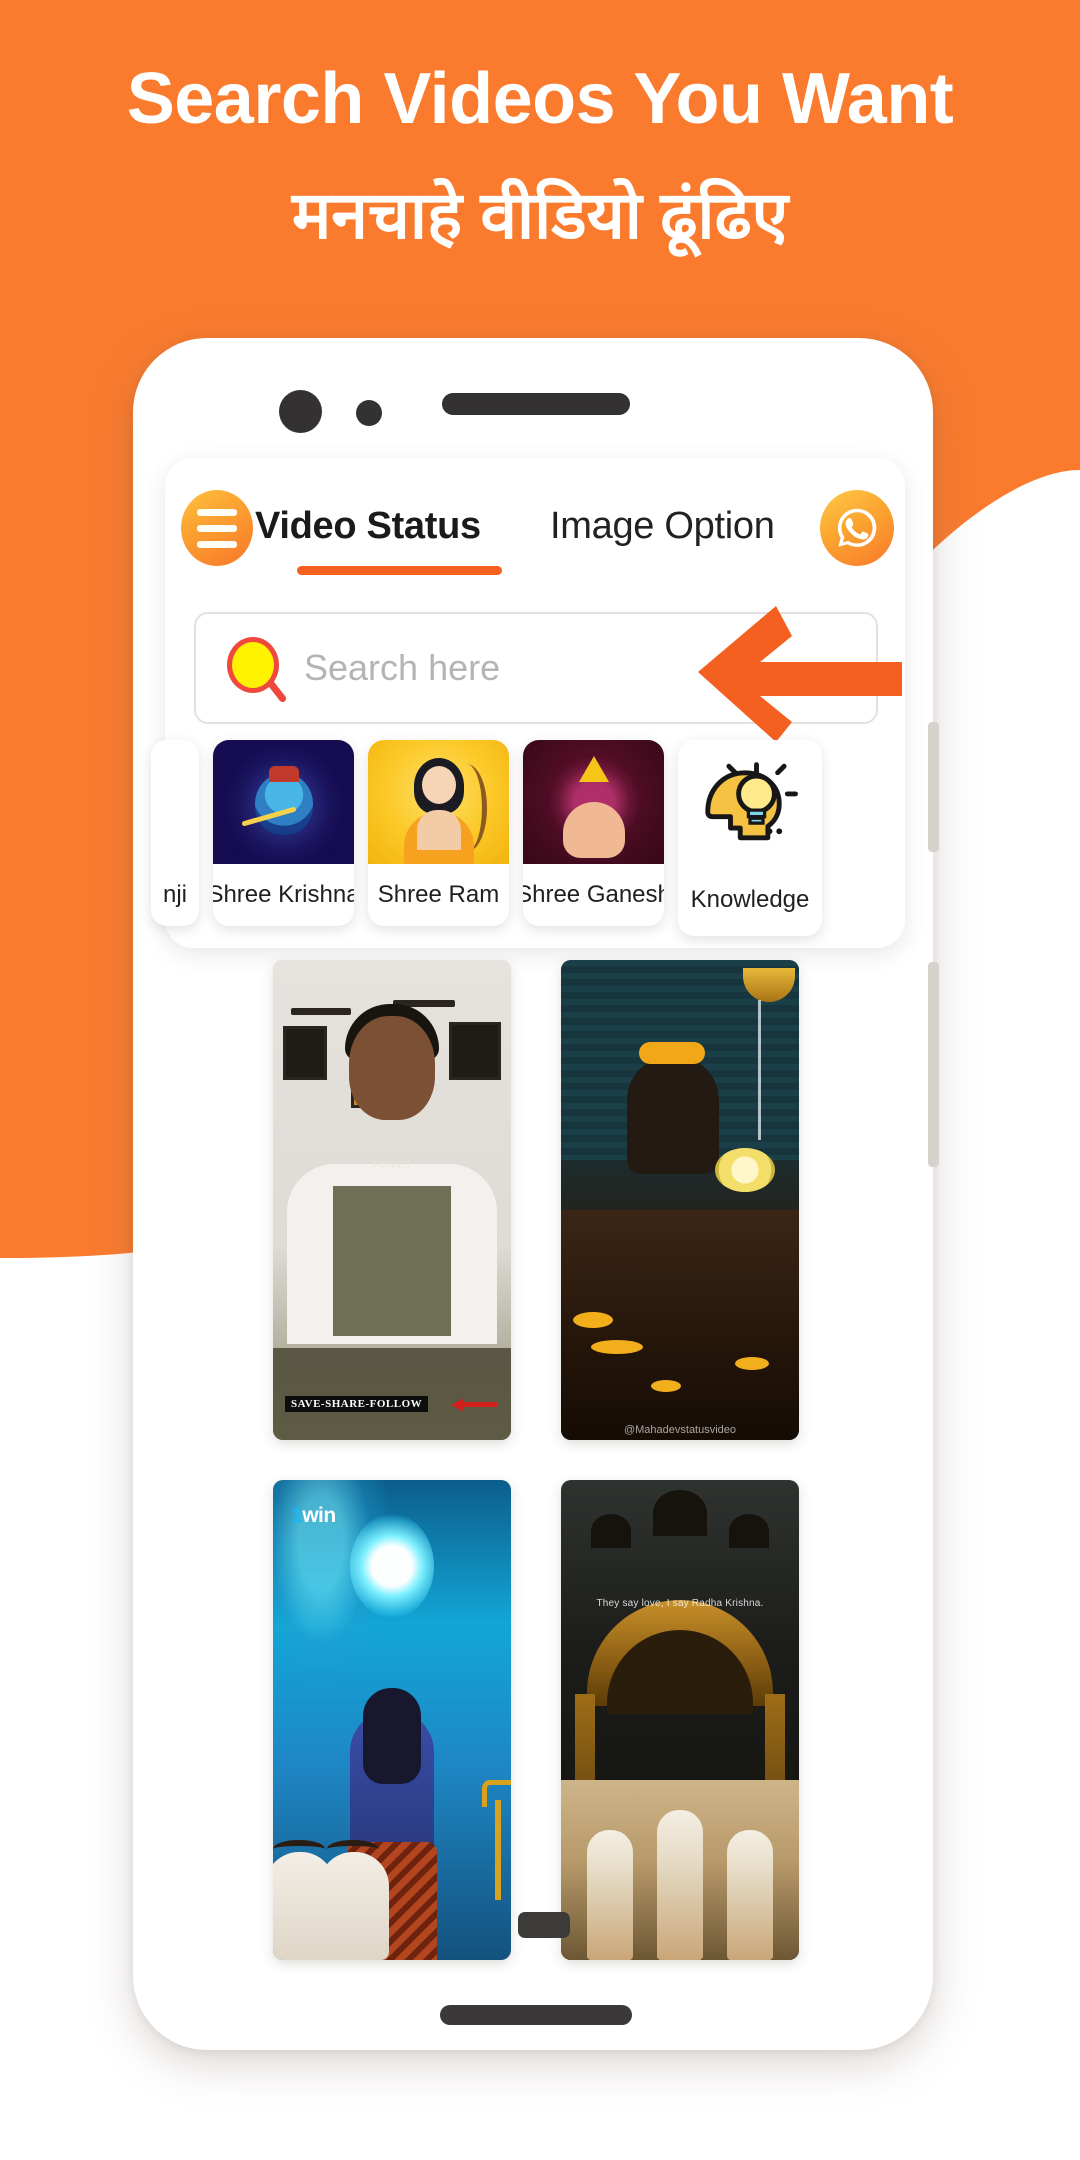  Describe the element at coordinates (392, 1720) in the screenshot. I see `video-thumbnail: 1win` at that location.